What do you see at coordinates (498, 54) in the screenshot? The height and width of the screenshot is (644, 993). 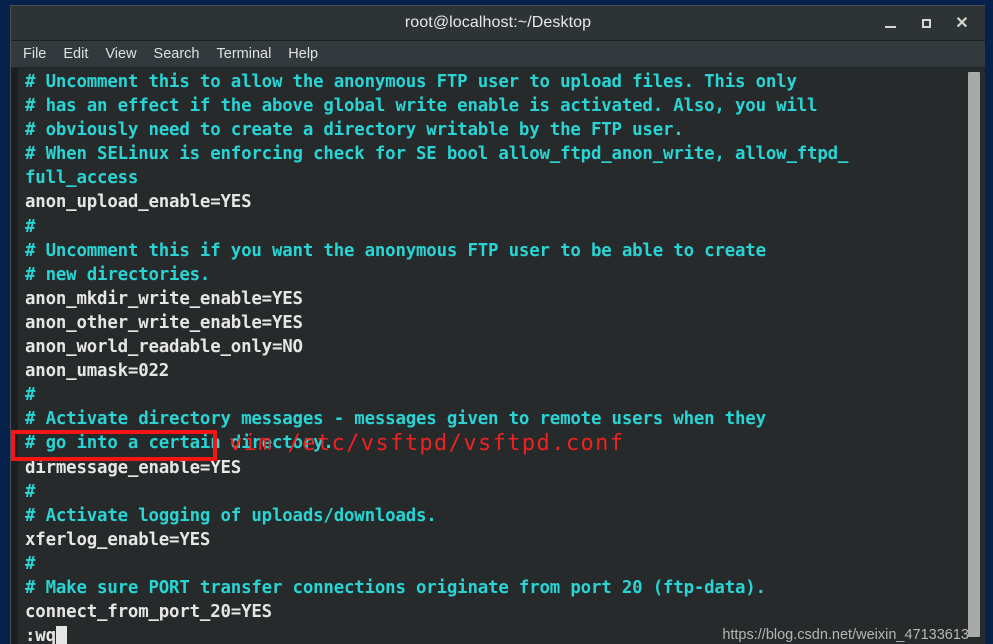 I see `menu-bar: File Edit View Search Terminal Help` at bounding box center [498, 54].